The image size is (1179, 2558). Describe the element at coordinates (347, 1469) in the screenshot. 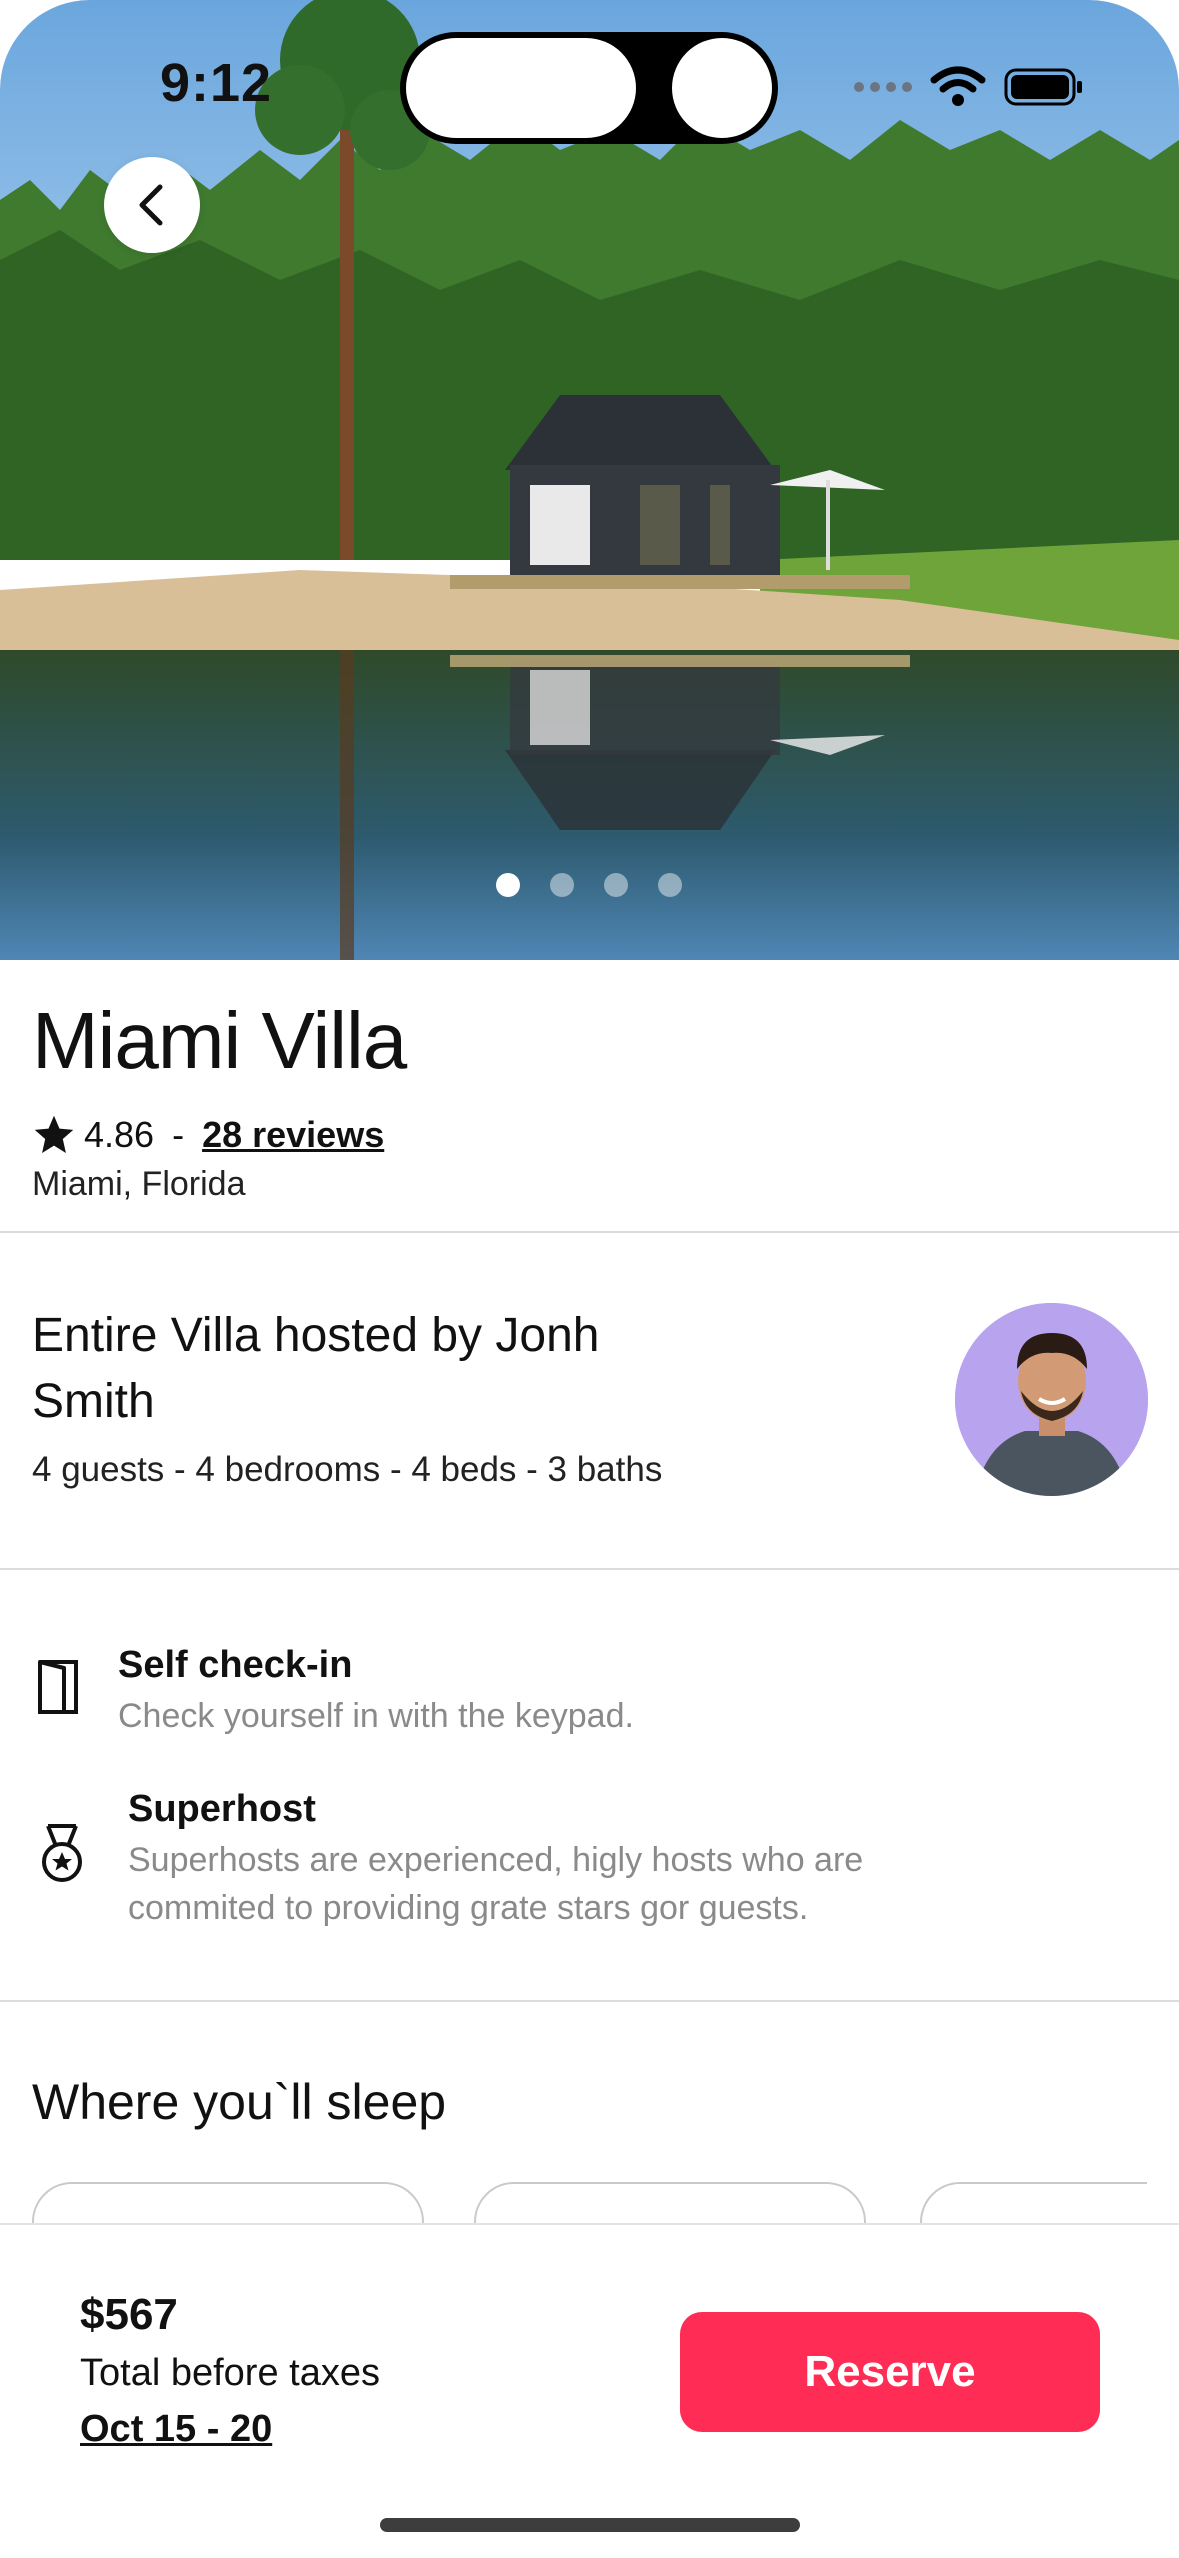

I see `listing-capacity: 4 guests - 4 bedrooms - 4 beds - 3 baths` at that location.